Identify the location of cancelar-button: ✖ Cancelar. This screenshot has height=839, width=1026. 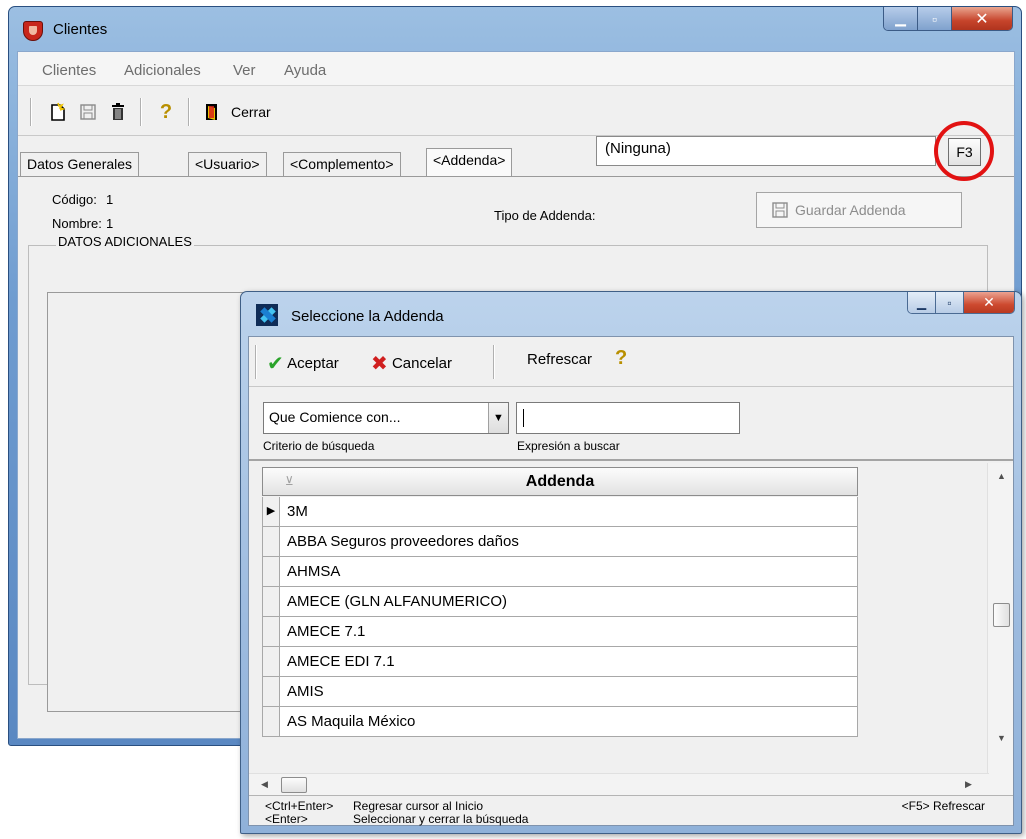
(411, 363).